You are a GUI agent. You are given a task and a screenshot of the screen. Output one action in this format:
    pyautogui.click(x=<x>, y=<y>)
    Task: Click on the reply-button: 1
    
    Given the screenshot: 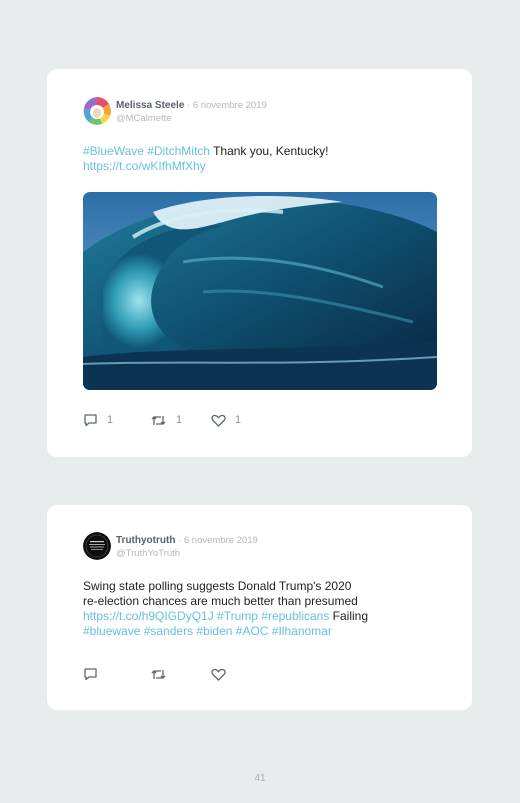 What is the action you would take?
    pyautogui.click(x=116, y=420)
    